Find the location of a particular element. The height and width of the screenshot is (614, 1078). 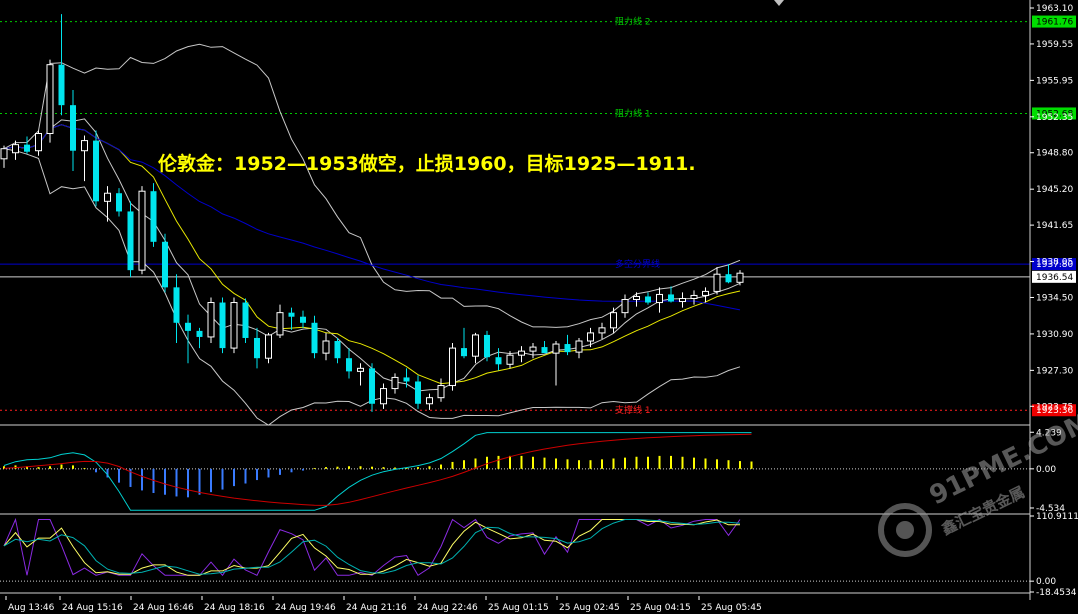

time-tick-label: 25 Aug 05:45 is located at coordinates (731, 608).